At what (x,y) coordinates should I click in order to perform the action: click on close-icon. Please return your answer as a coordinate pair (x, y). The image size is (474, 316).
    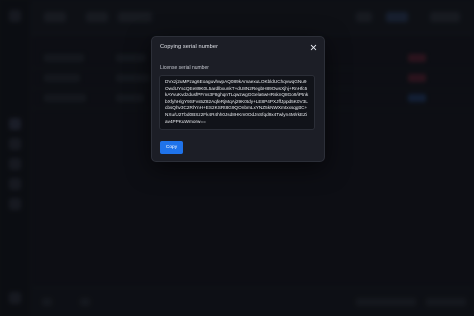
    Looking at the image, I should click on (313, 47).